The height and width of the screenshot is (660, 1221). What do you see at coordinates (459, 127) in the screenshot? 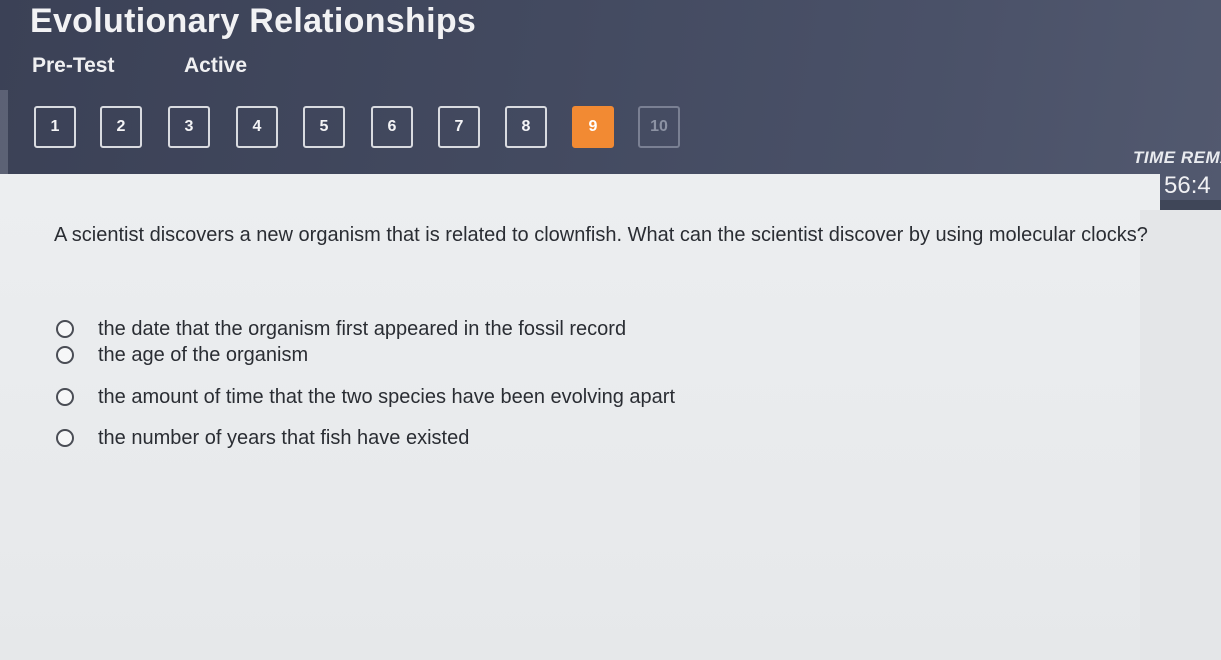
I see `question-nav-7: 7` at bounding box center [459, 127].